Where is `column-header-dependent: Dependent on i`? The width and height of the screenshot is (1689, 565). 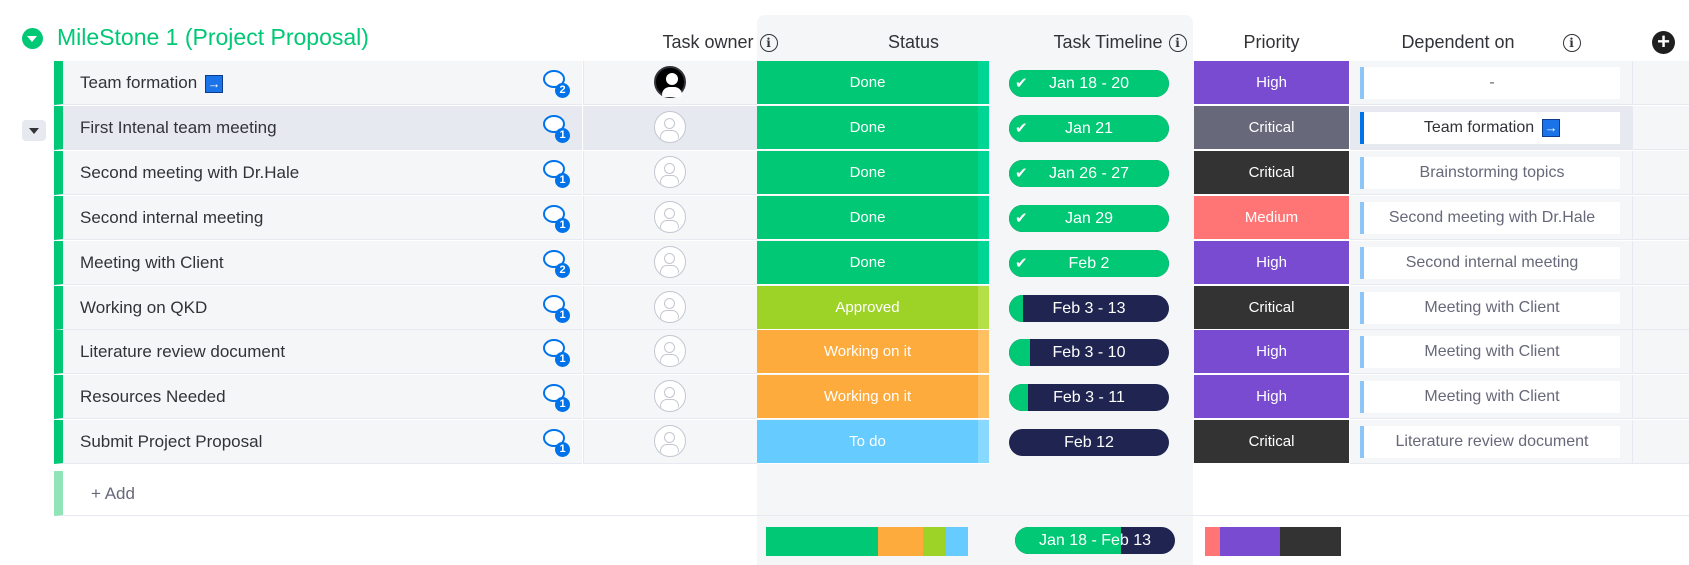
column-header-dependent: Dependent on i is located at coordinates (1491, 42).